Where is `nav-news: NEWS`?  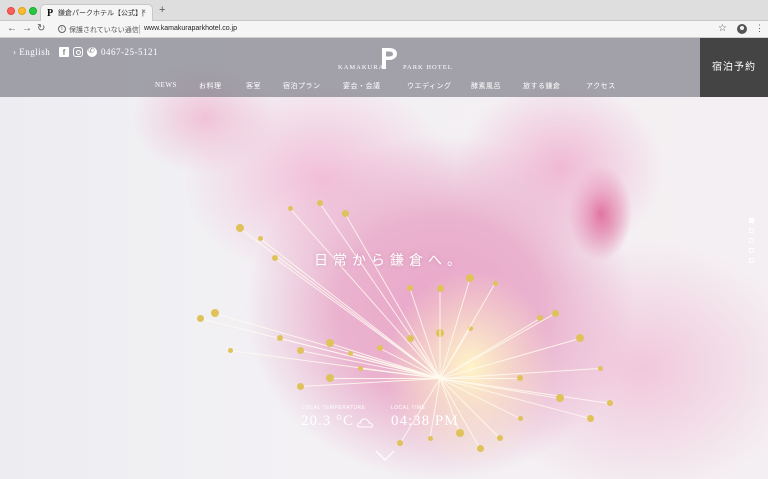
nav-news: NEWS is located at coordinates (166, 85).